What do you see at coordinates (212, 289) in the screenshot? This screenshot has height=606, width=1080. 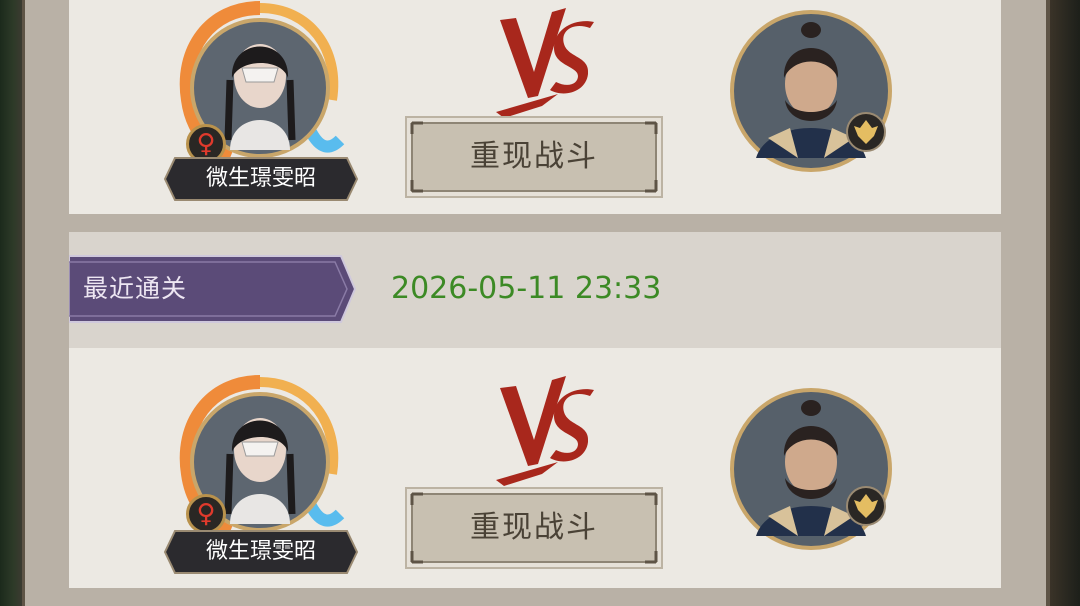 I see `latest-clear-badge: 最近通关` at bounding box center [212, 289].